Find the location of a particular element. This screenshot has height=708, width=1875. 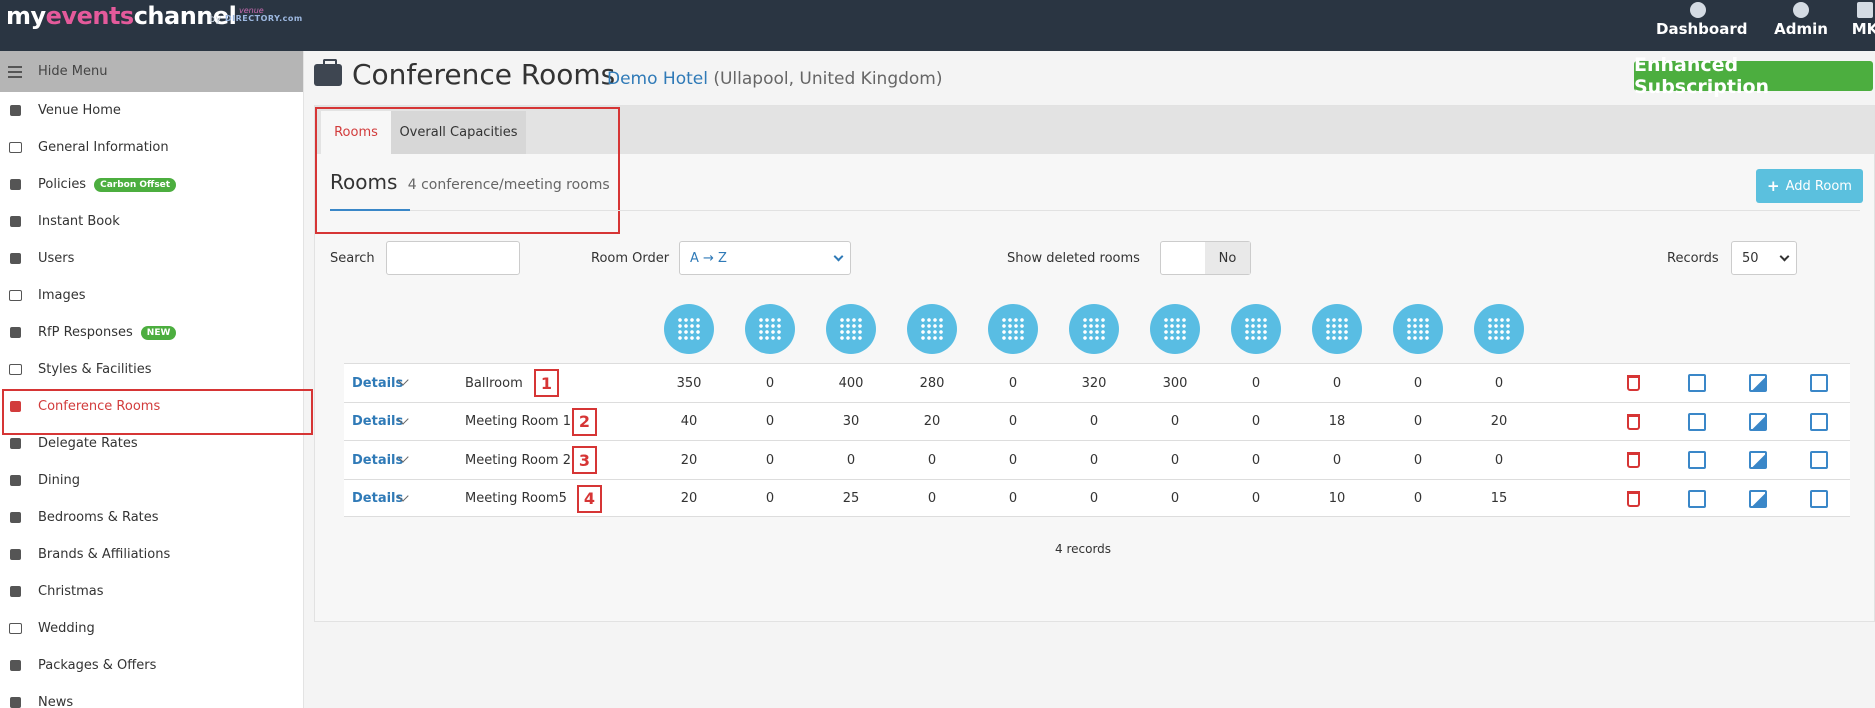

nav-admin-label: Admin is located at coordinates (1801, 29).